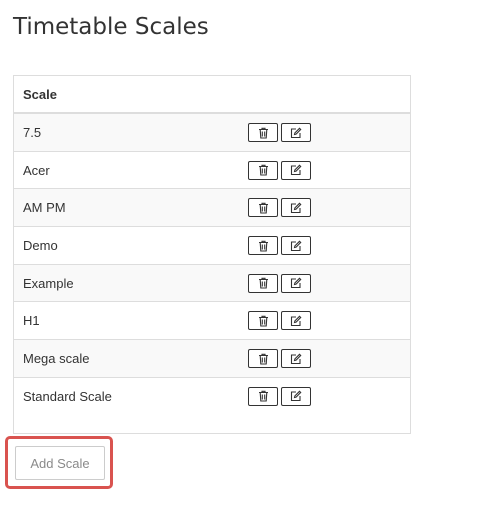 The width and height of the screenshot is (502, 514). I want to click on table-row: 7.5, so click(212, 133).